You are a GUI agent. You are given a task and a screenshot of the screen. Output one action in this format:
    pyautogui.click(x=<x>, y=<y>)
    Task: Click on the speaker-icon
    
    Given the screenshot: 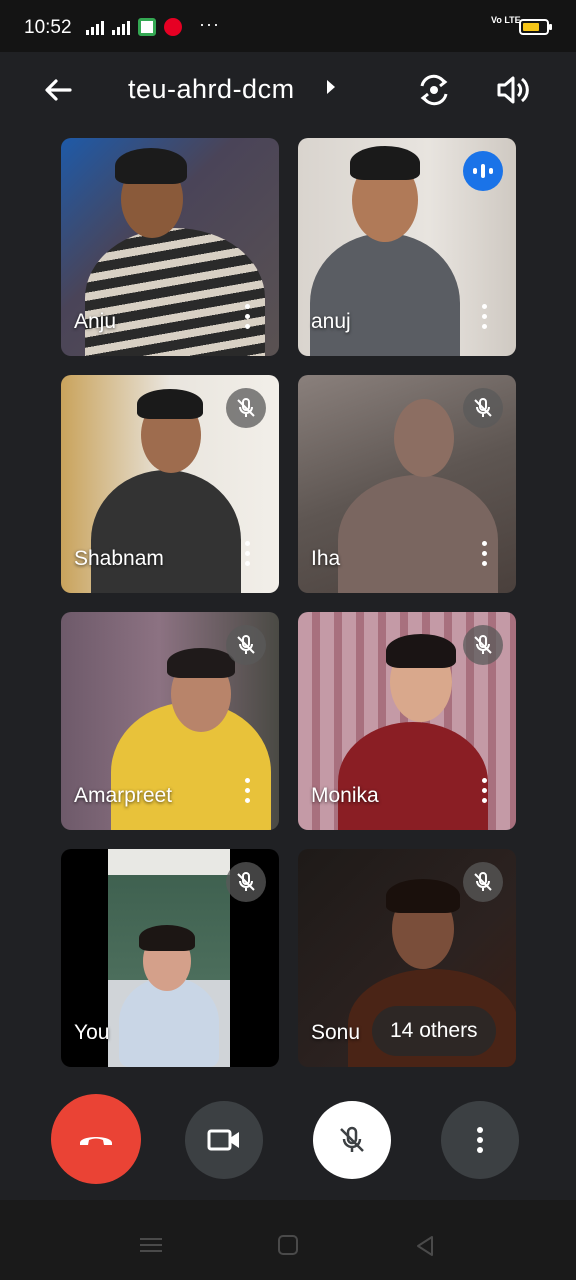 What is the action you would take?
    pyautogui.click(x=512, y=90)
    